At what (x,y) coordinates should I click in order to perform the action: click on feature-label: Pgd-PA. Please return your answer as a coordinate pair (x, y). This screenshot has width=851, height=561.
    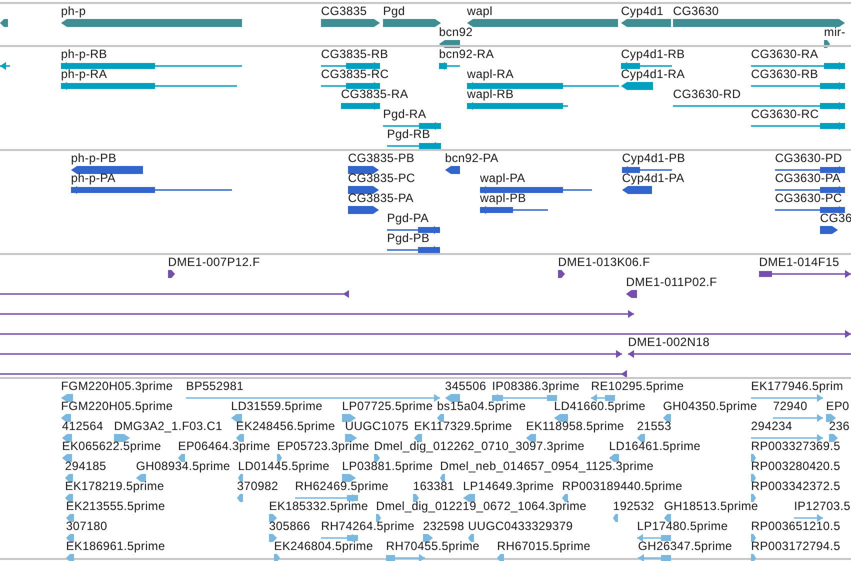
    Looking at the image, I should click on (408, 218).